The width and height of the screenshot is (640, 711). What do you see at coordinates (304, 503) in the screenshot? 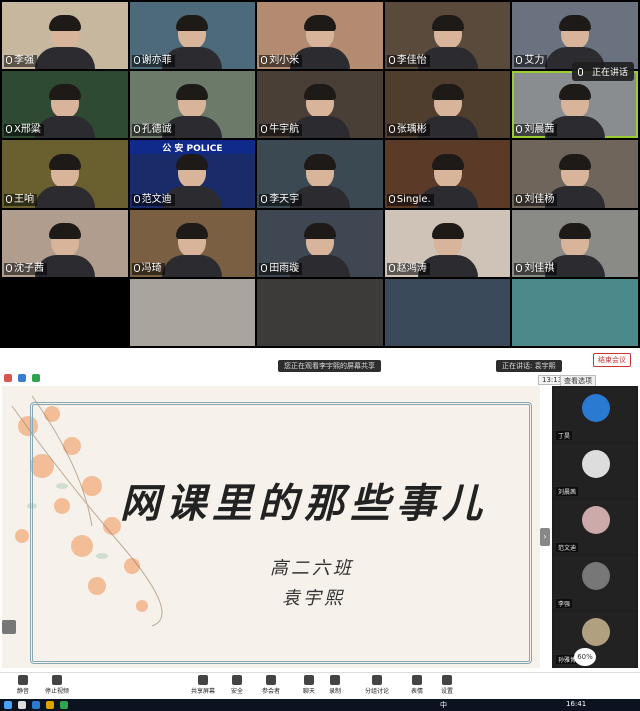
I see `slide-title: 网课里的那些事儿` at bounding box center [304, 503].